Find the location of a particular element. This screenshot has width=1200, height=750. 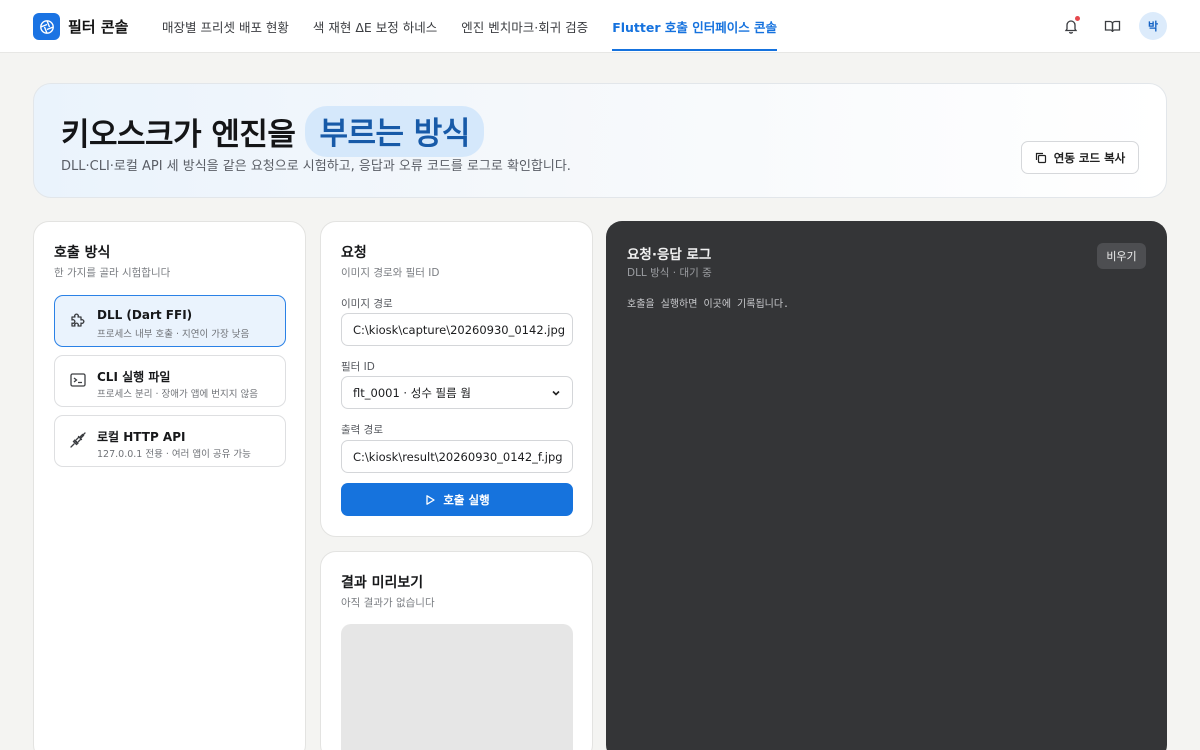

output-path-label: 출력 경로 is located at coordinates (362, 430).